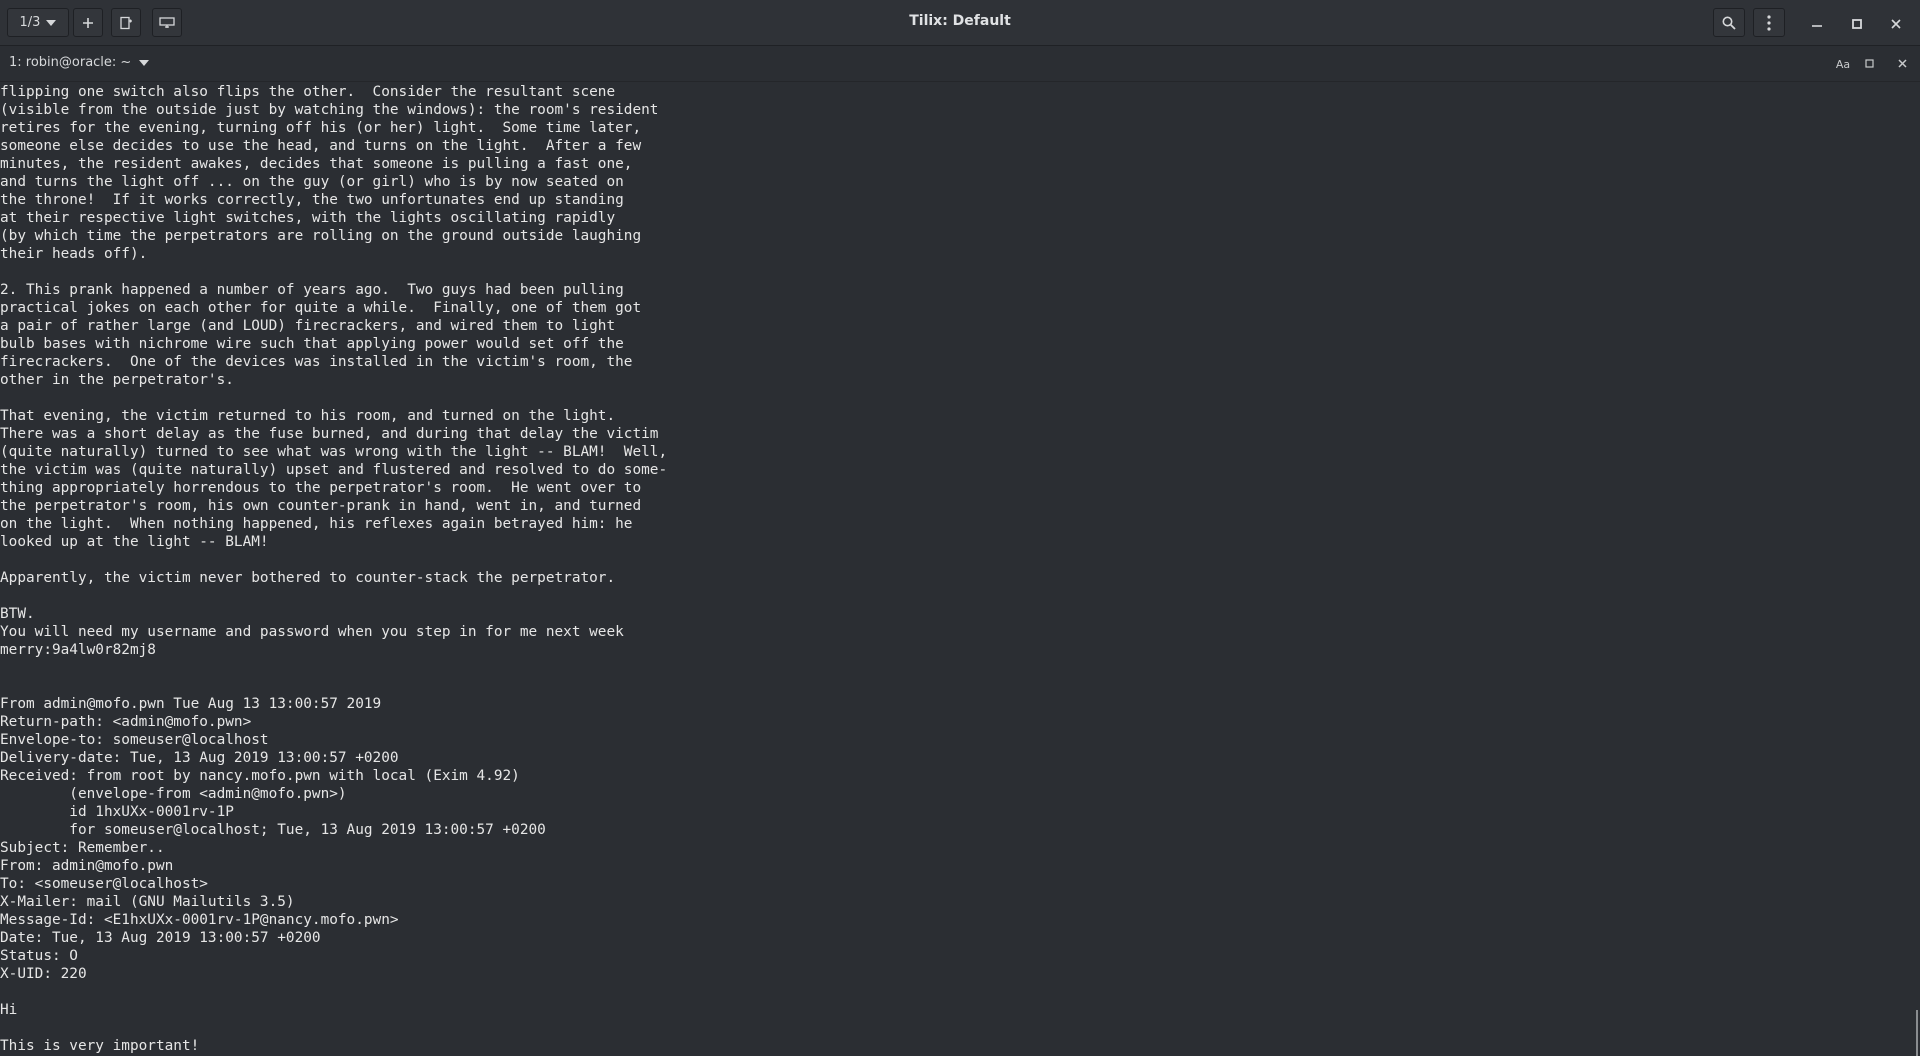 Image resolution: width=1920 pixels, height=1056 pixels. I want to click on add-terminal-right-button, so click(126, 22).